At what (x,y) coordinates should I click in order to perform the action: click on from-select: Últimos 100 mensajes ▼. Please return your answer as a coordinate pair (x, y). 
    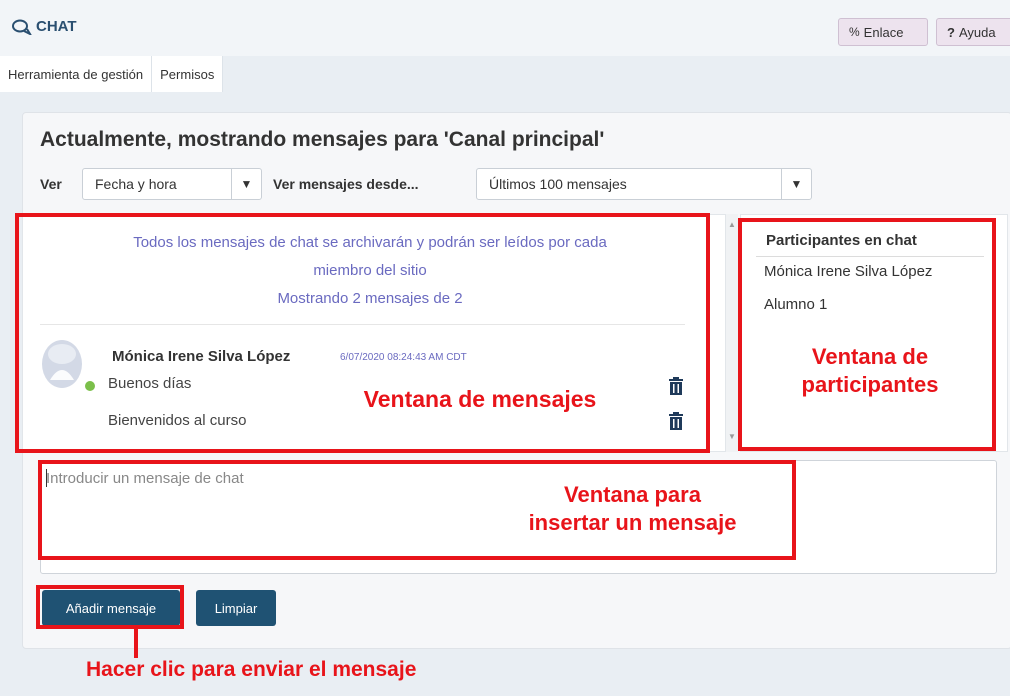
    Looking at the image, I should click on (644, 184).